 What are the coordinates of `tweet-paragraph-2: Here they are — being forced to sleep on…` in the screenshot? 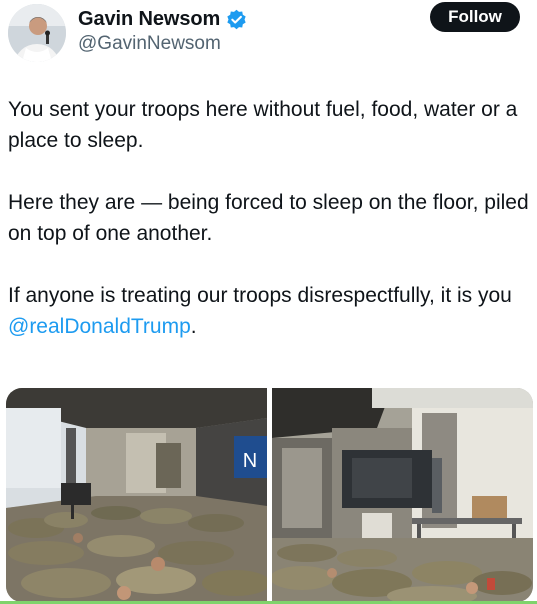 It's located at (268, 218).